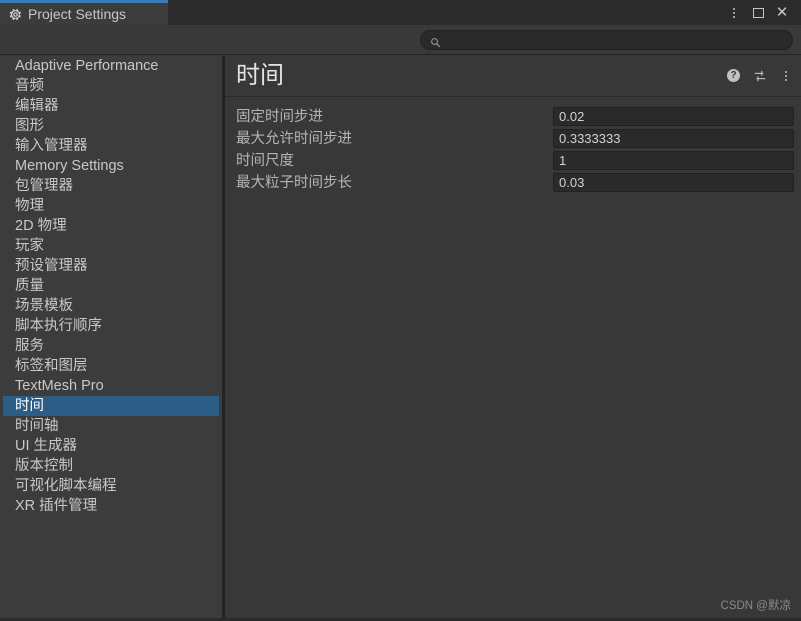 Image resolution: width=801 pixels, height=621 pixels. What do you see at coordinates (111, 226) in the screenshot?
I see `sidebar-item-8: 2D 物理` at bounding box center [111, 226].